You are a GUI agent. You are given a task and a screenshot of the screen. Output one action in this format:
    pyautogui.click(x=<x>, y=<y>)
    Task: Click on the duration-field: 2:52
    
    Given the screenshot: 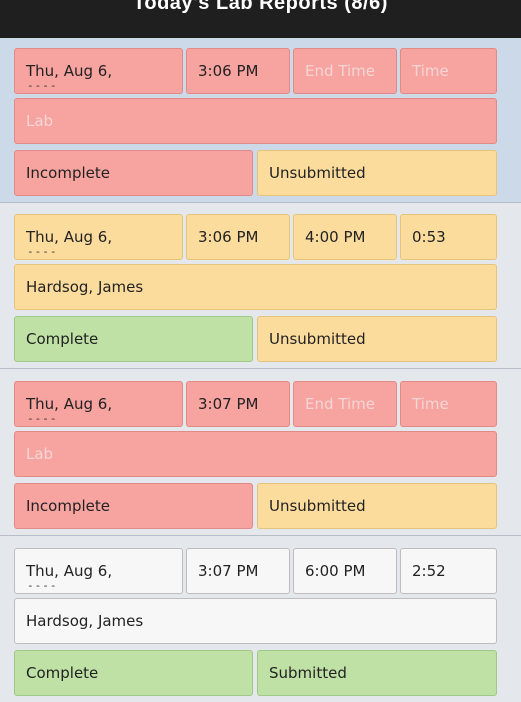 What is the action you would take?
    pyautogui.click(x=448, y=571)
    